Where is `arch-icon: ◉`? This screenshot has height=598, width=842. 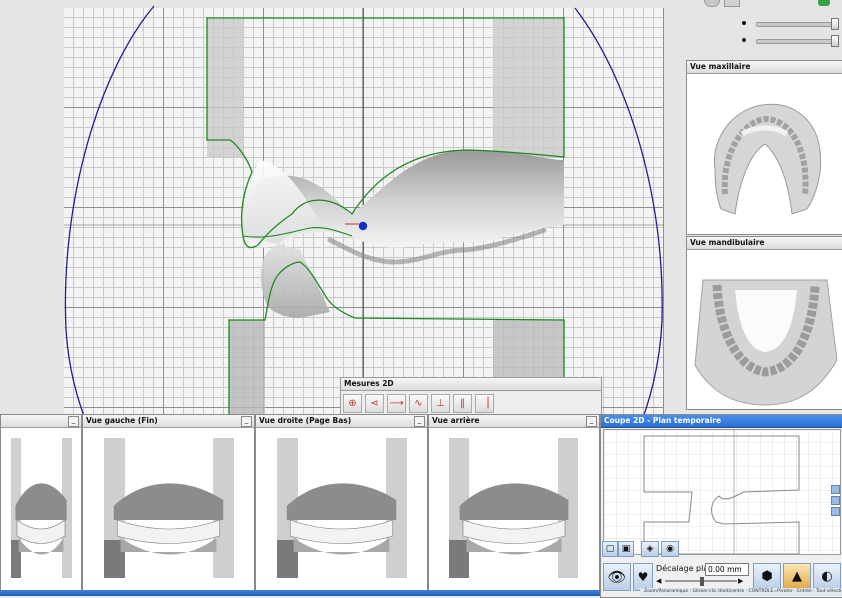
arch-icon: ◉ is located at coordinates (670, 549).